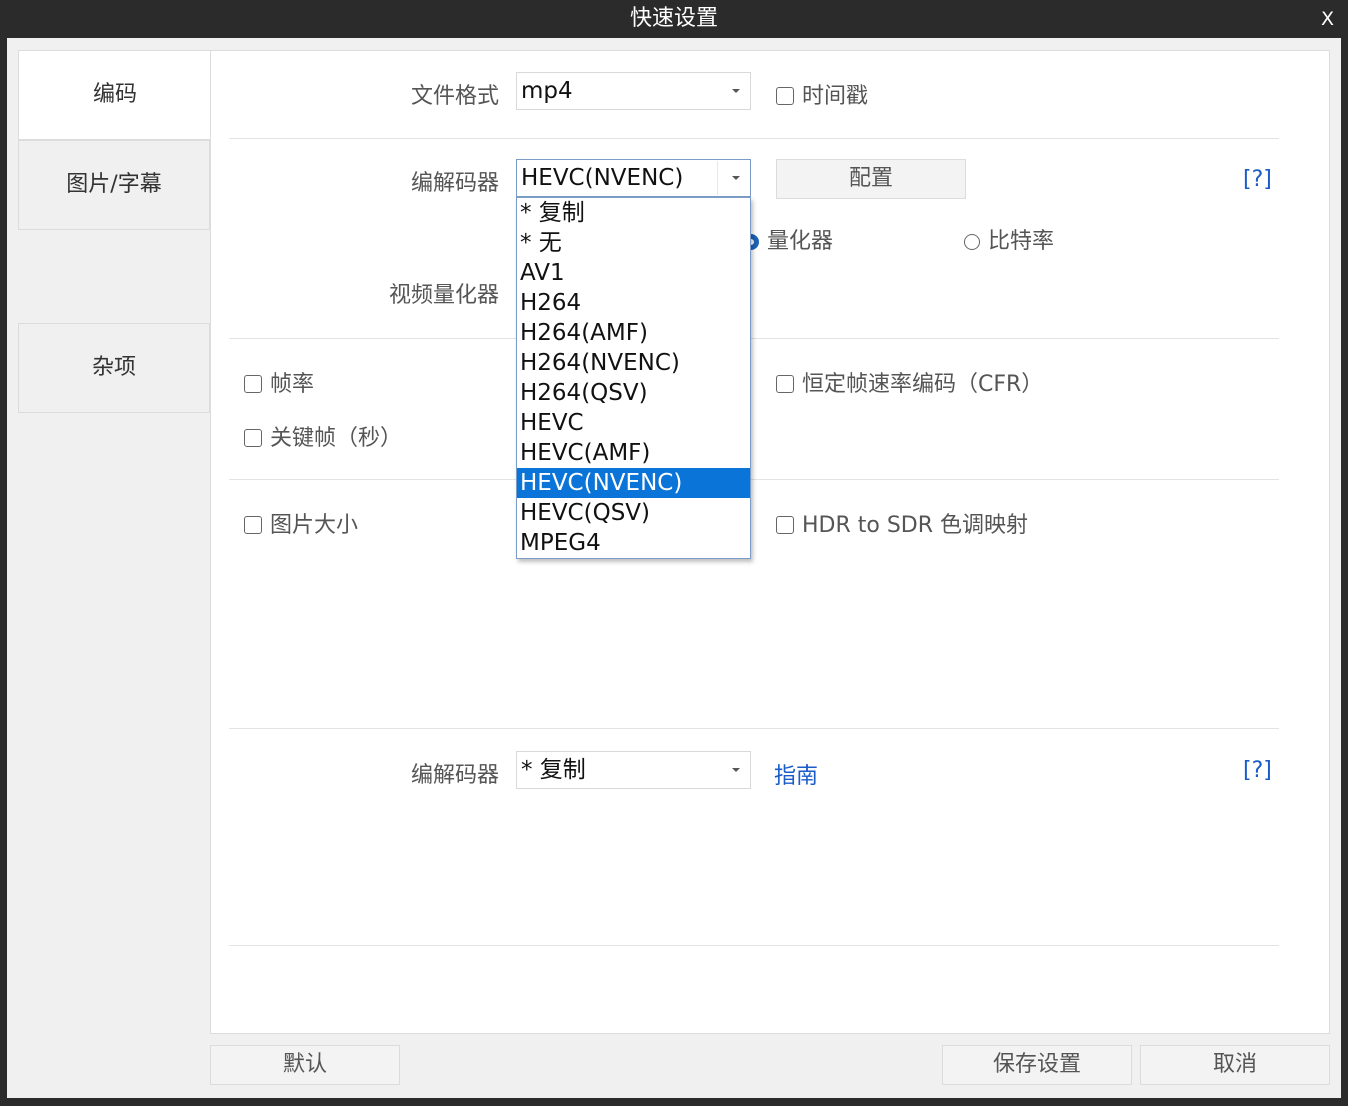 The width and height of the screenshot is (1348, 1106). Describe the element at coordinates (336, 438) in the screenshot. I see `keyframe-label: 关键帧（秒）` at that location.